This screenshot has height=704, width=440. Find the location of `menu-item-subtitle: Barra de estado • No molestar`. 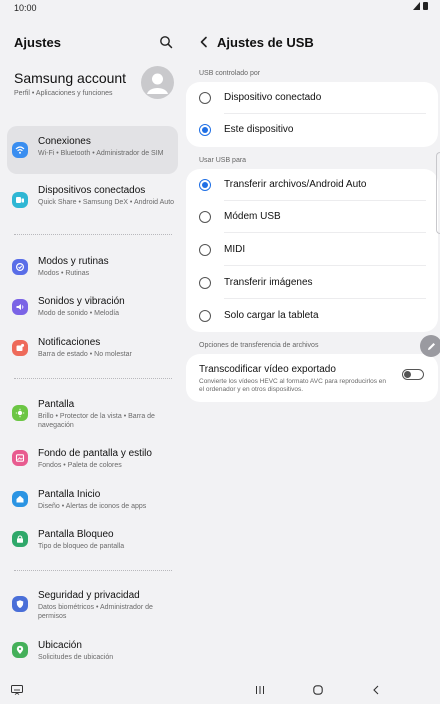

menu-item-subtitle: Barra de estado • No molestar is located at coordinates (85, 354).